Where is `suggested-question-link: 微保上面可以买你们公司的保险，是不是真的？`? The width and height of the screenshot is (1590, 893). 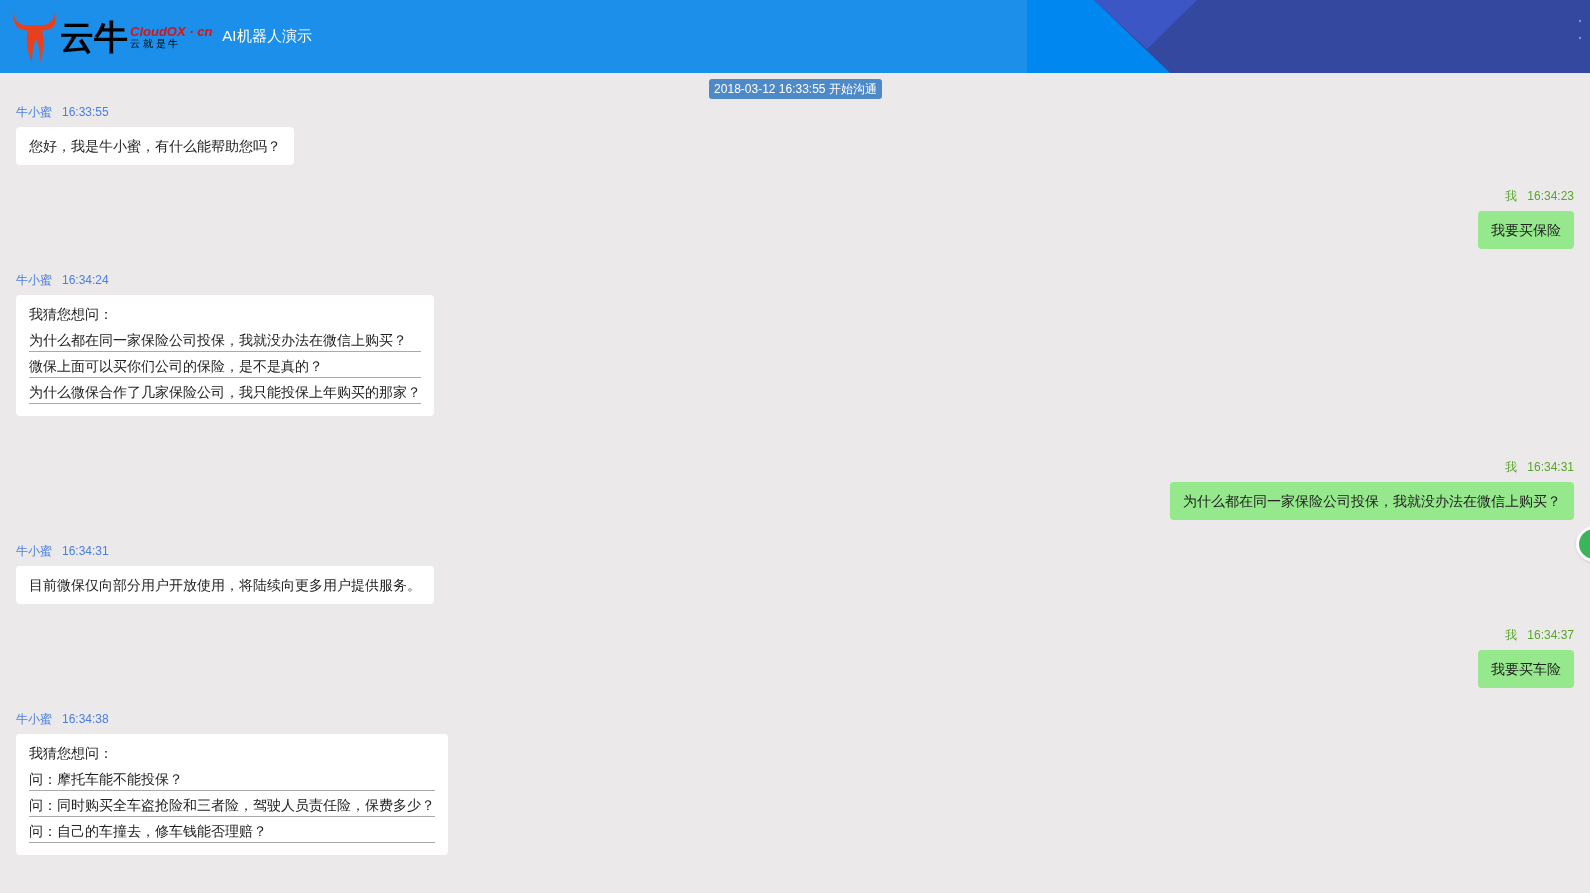 suggested-question-link: 微保上面可以买你们公司的保险，是不是真的？ is located at coordinates (225, 365).